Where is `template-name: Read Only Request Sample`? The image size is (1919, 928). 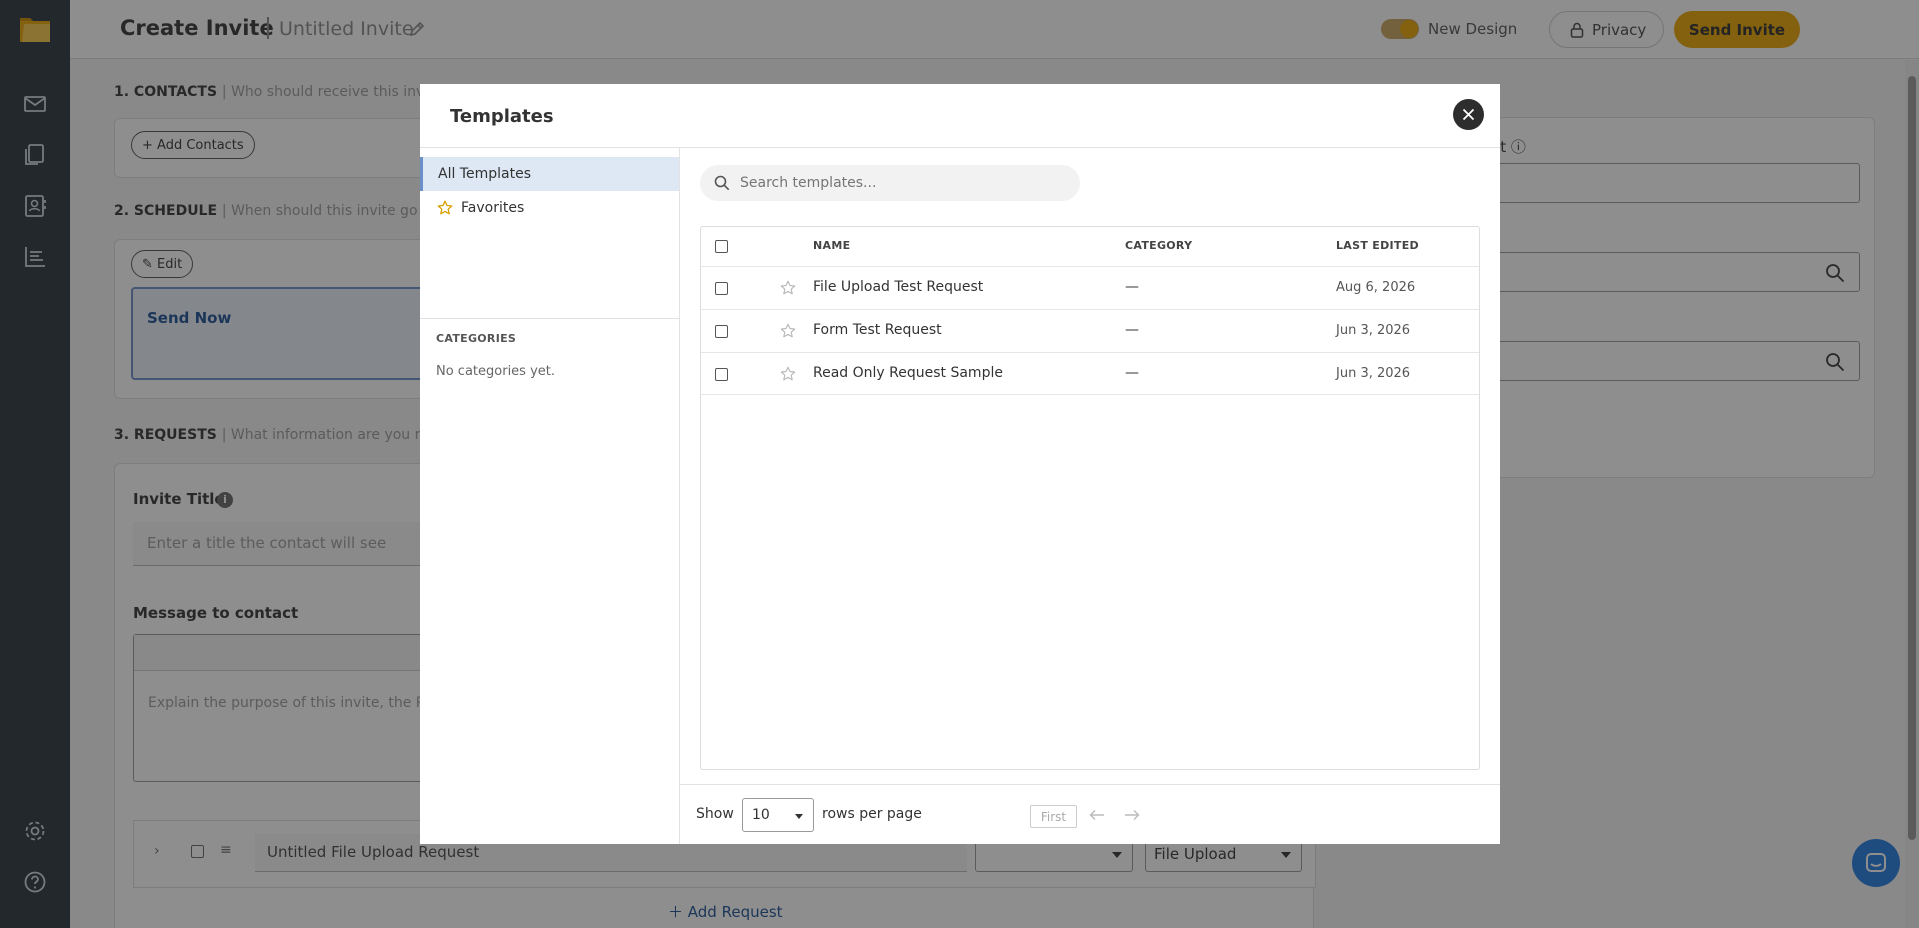
template-name: Read Only Request Sample is located at coordinates (908, 373).